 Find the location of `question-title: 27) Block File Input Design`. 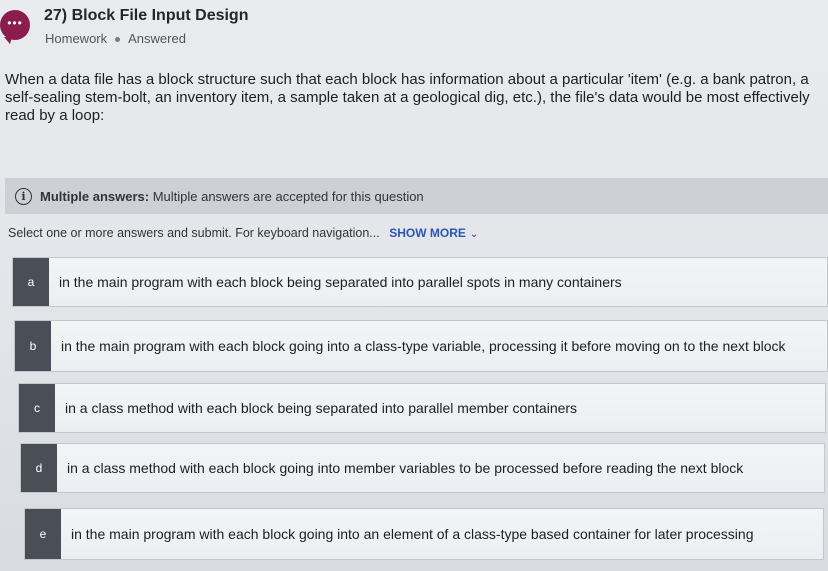

question-title: 27) Block File Input Design is located at coordinates (146, 15).